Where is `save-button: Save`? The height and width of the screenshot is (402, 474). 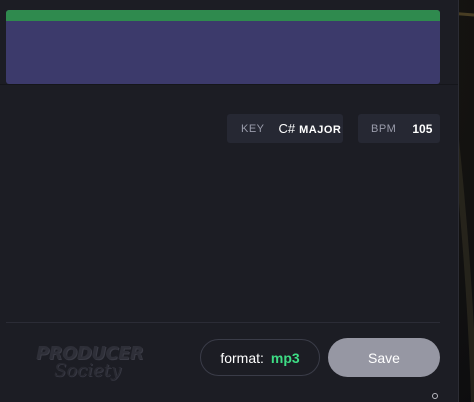 save-button: Save is located at coordinates (384, 357).